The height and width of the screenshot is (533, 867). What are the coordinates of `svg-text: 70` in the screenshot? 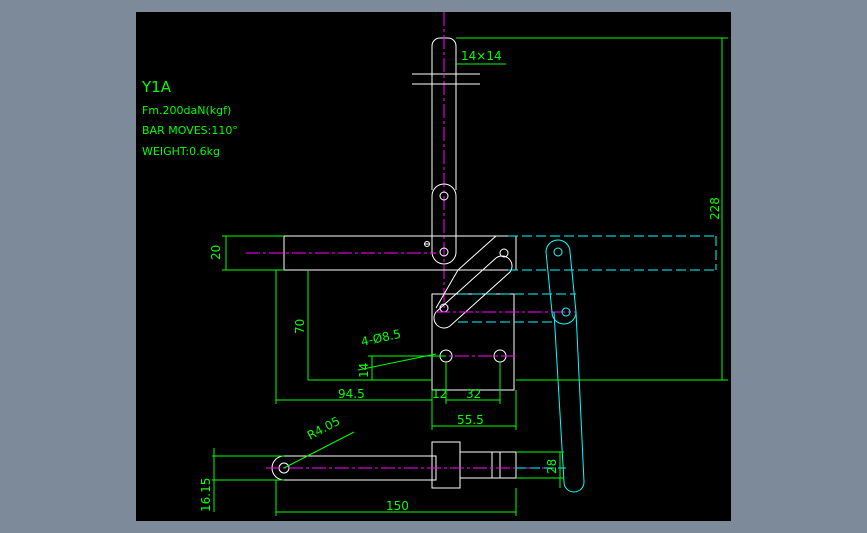 It's located at (300, 326).